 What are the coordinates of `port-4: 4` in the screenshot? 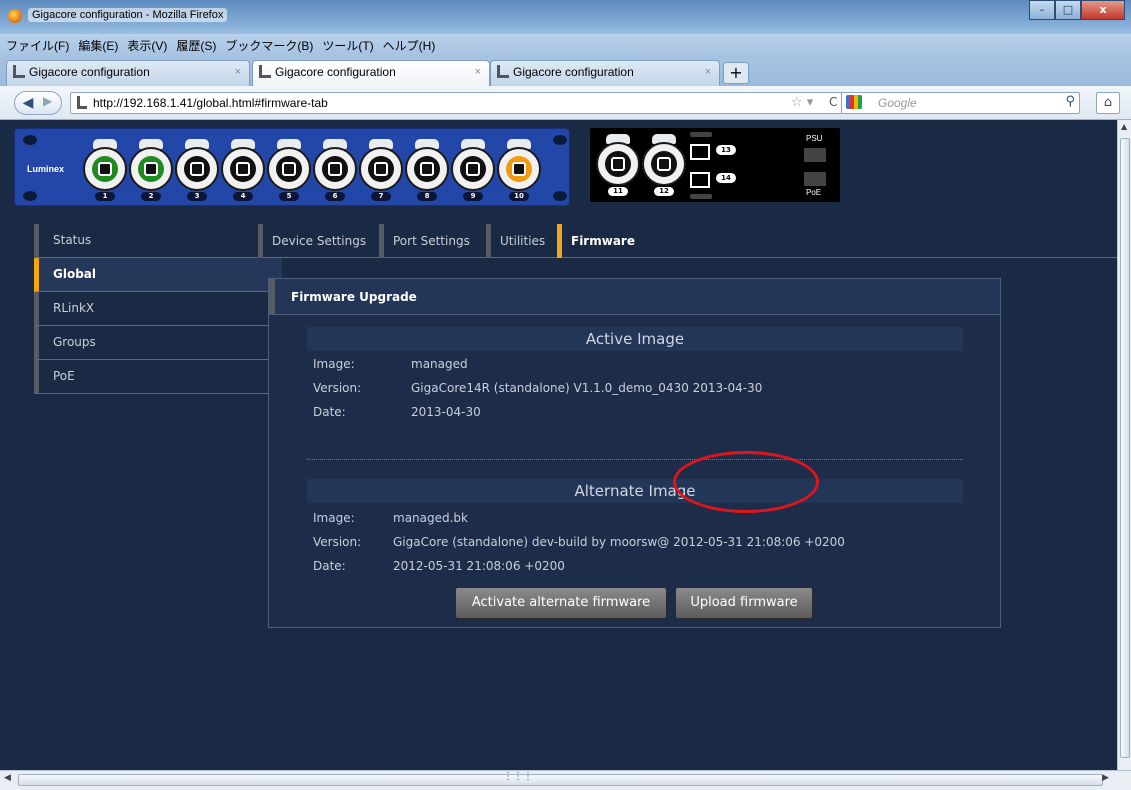 It's located at (243, 170).